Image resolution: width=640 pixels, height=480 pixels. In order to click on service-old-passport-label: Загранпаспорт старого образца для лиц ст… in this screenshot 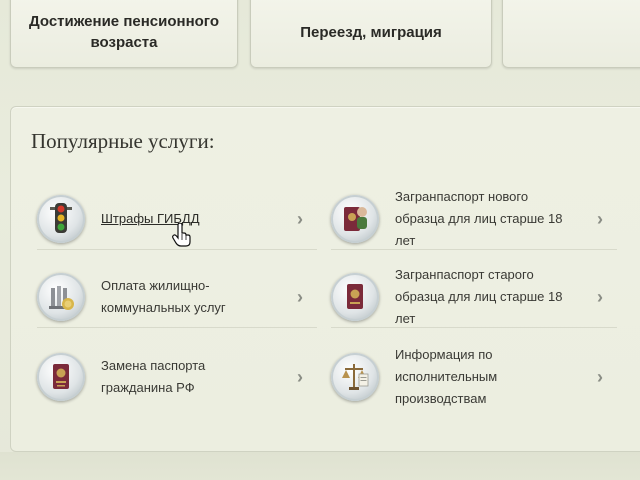, I will do `click(479, 296)`.